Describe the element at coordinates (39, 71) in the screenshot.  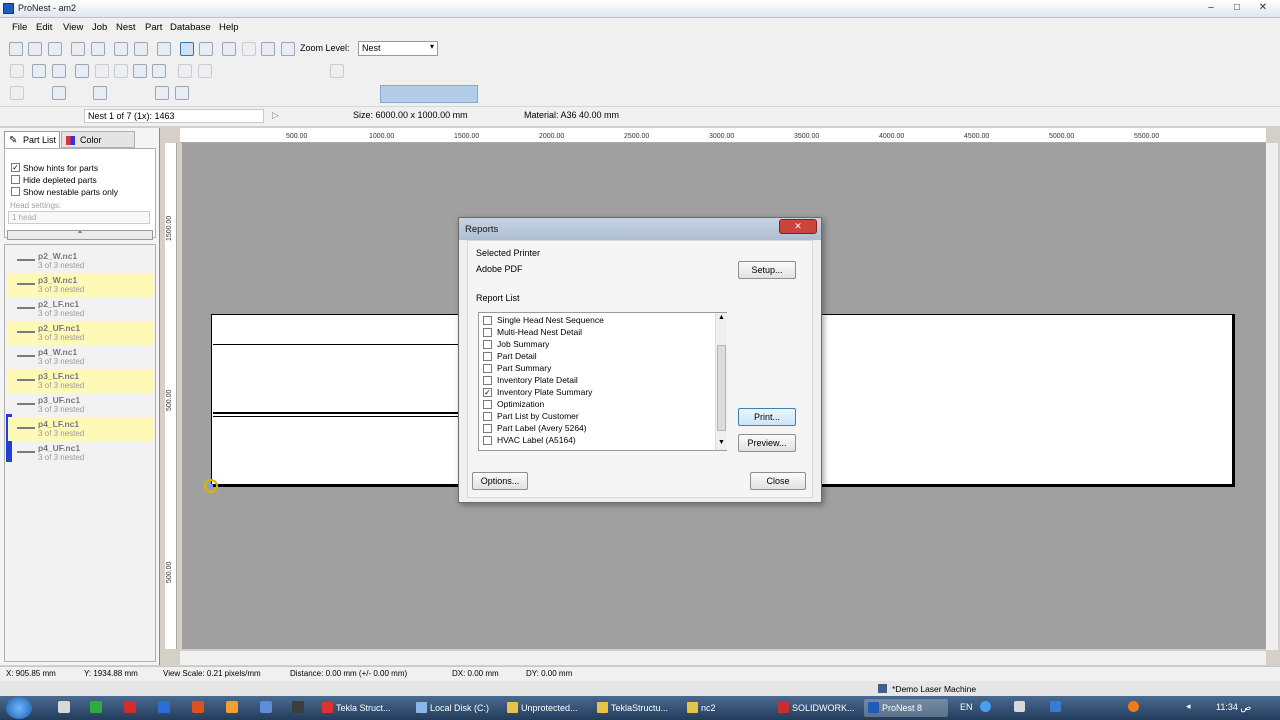
I see `delete-nest-icon` at that location.